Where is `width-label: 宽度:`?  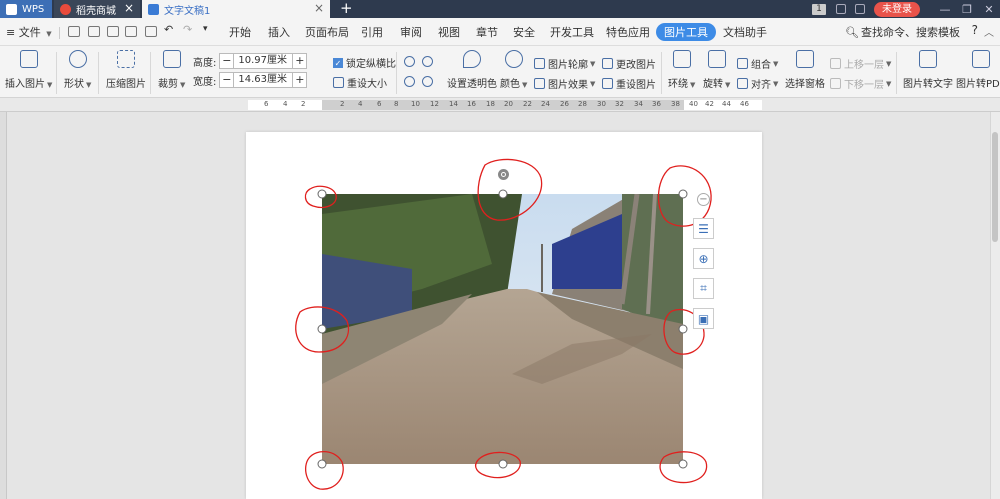 width-label: 宽度: is located at coordinates (205, 82).